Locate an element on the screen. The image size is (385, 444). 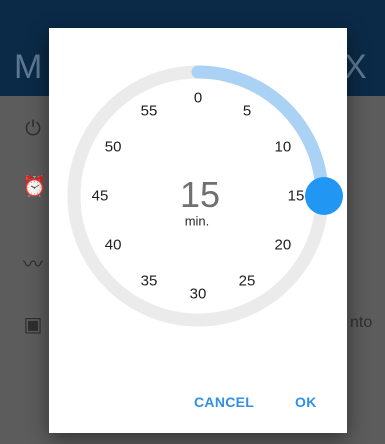
minute-mark-35: 35 is located at coordinates (149, 280).